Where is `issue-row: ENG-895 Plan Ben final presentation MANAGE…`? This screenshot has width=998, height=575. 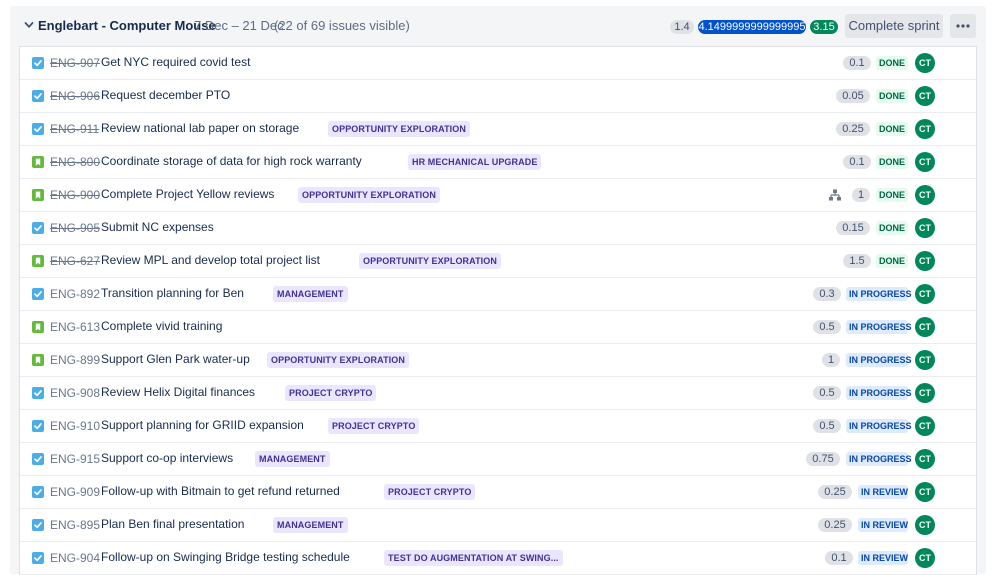
issue-row: ENG-895 Plan Ben final presentation MANAGE… is located at coordinates (498, 525).